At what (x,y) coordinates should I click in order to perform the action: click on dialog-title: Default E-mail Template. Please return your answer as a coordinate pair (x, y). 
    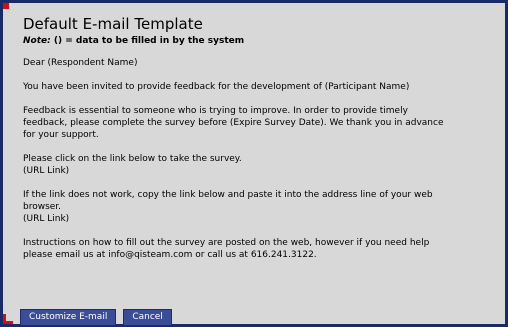
    Looking at the image, I should click on (113, 24).